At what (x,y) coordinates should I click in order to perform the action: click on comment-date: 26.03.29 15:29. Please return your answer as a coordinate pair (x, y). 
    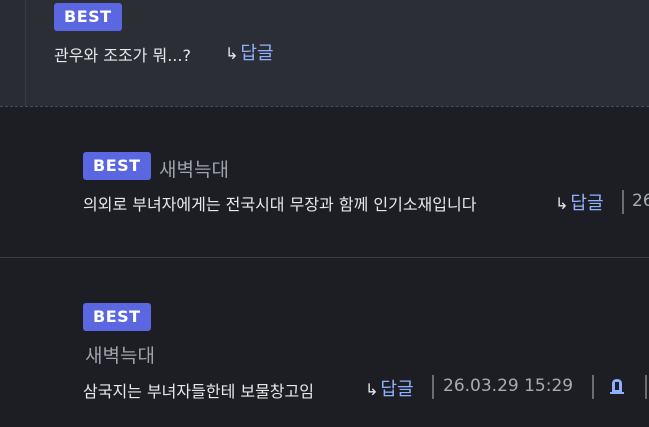
    Looking at the image, I should click on (508, 386).